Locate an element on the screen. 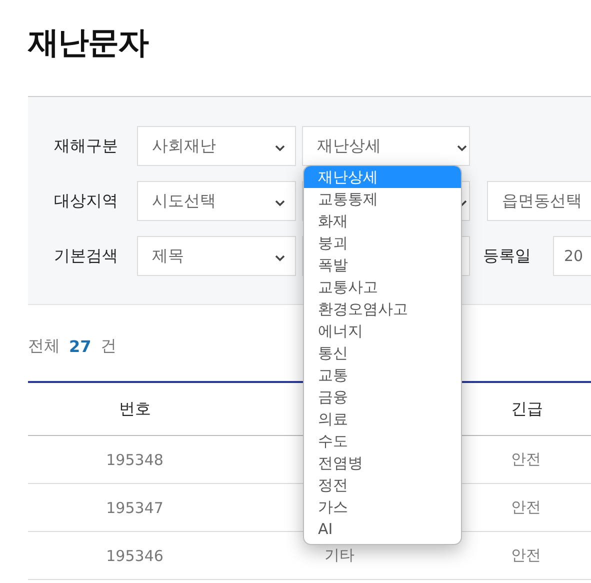  dropdown-option: 폭발 is located at coordinates (382, 265).